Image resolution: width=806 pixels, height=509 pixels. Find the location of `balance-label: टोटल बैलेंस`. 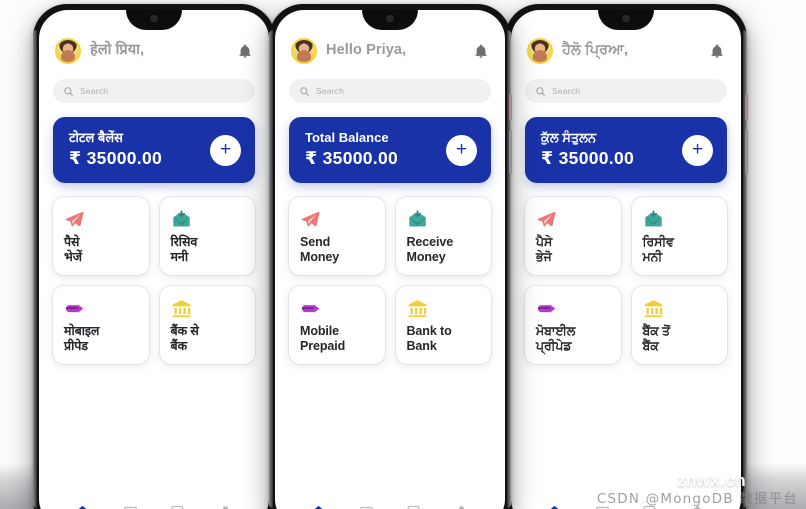

balance-label: टोटल बैलेंस is located at coordinates (96, 138).